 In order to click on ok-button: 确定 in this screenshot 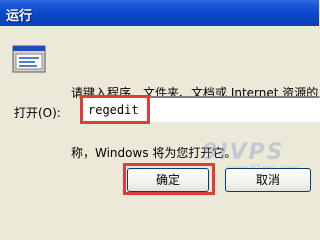, I will do `click(168, 180)`.